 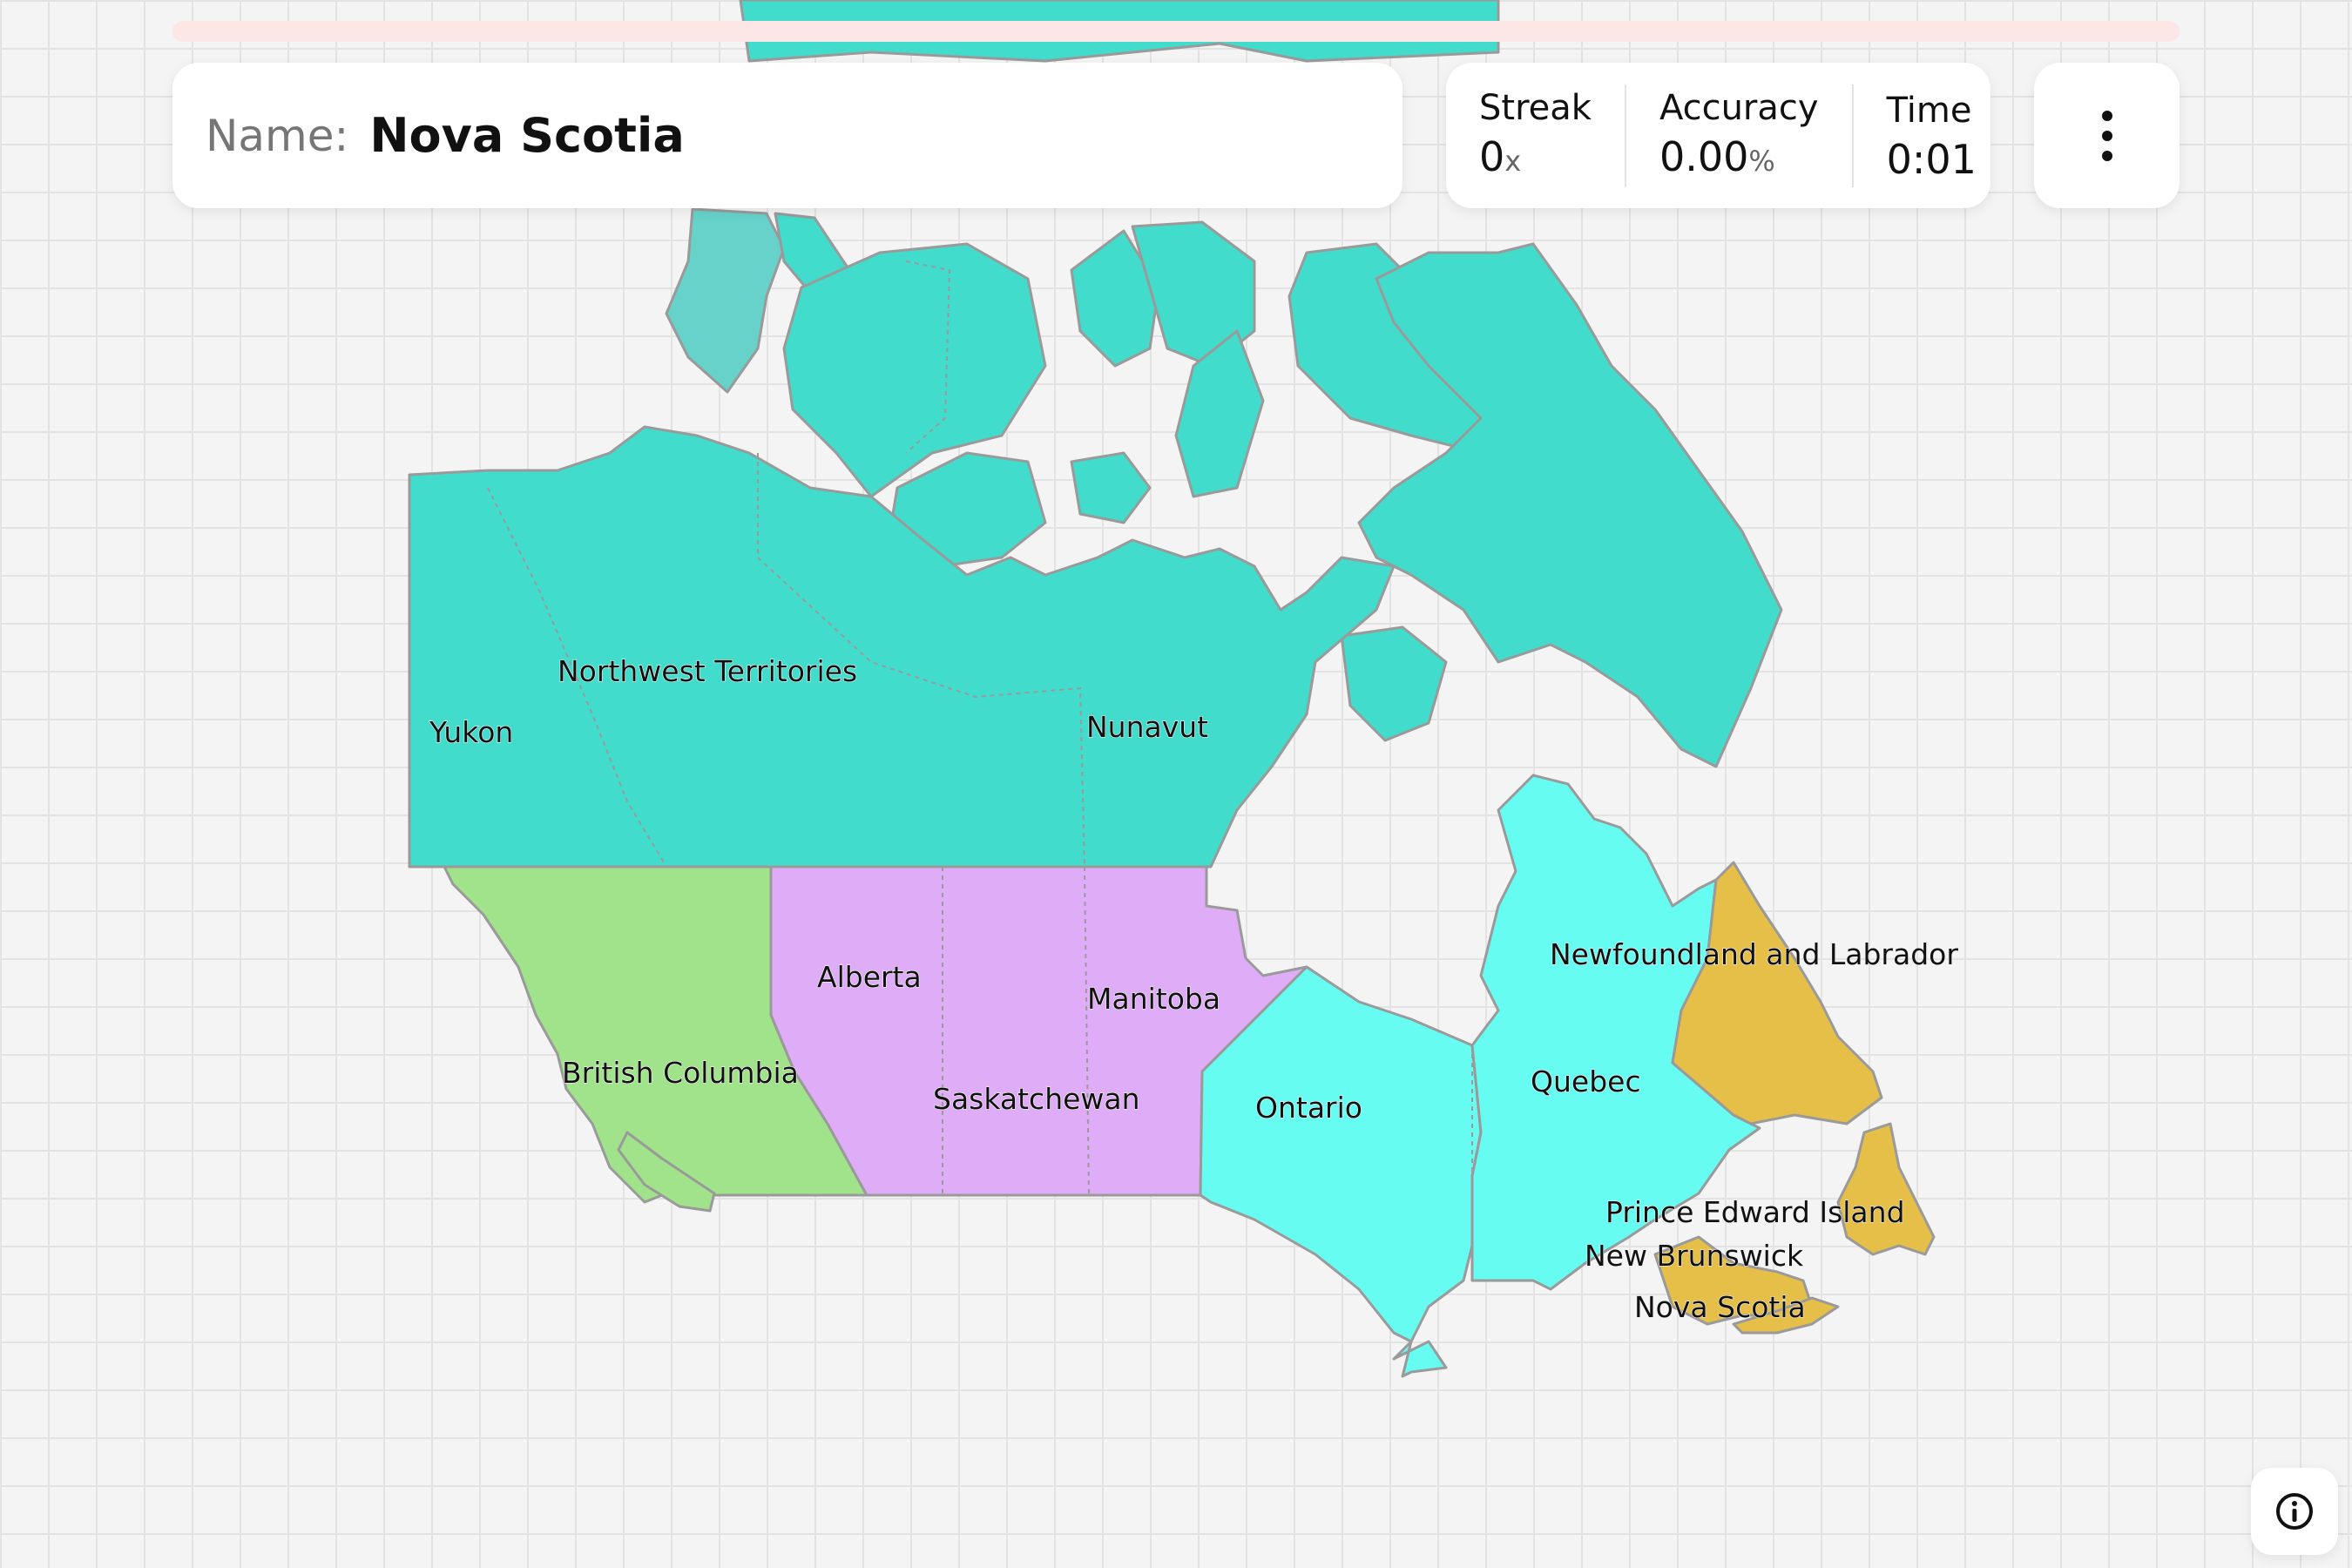 I want to click on accuracy-stat: Accuracy 0.00%, so click(x=1738, y=135).